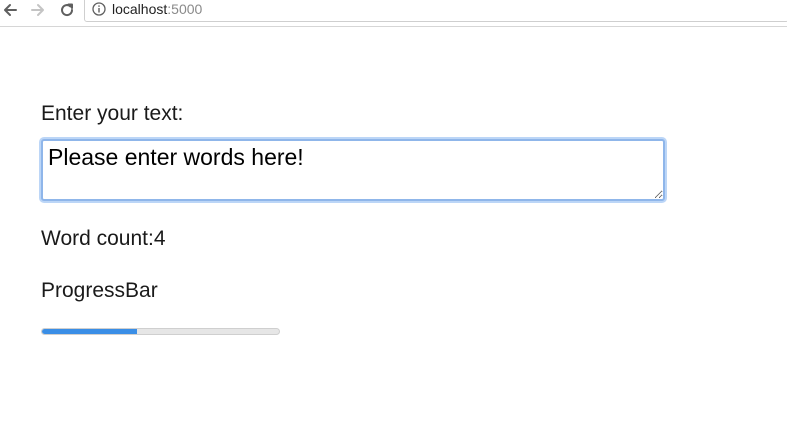 The height and width of the screenshot is (430, 787). Describe the element at coordinates (89, 331) in the screenshot. I see `progress-bar-fill` at that location.